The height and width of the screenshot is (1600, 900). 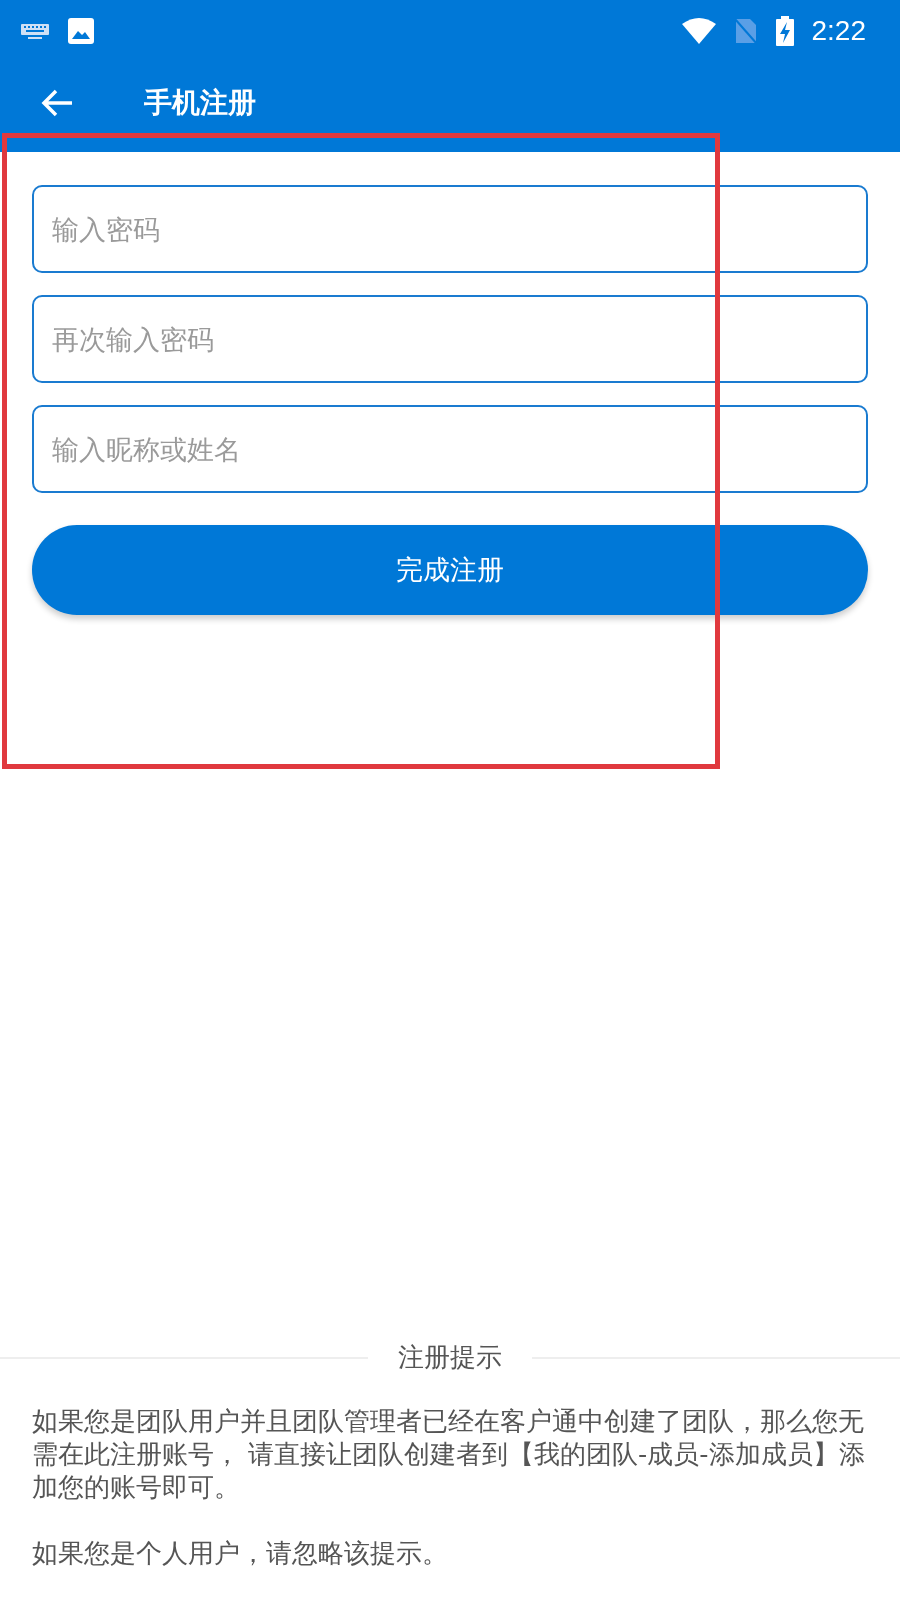 I want to click on notice-title: 注册提示, so click(x=450, y=1357).